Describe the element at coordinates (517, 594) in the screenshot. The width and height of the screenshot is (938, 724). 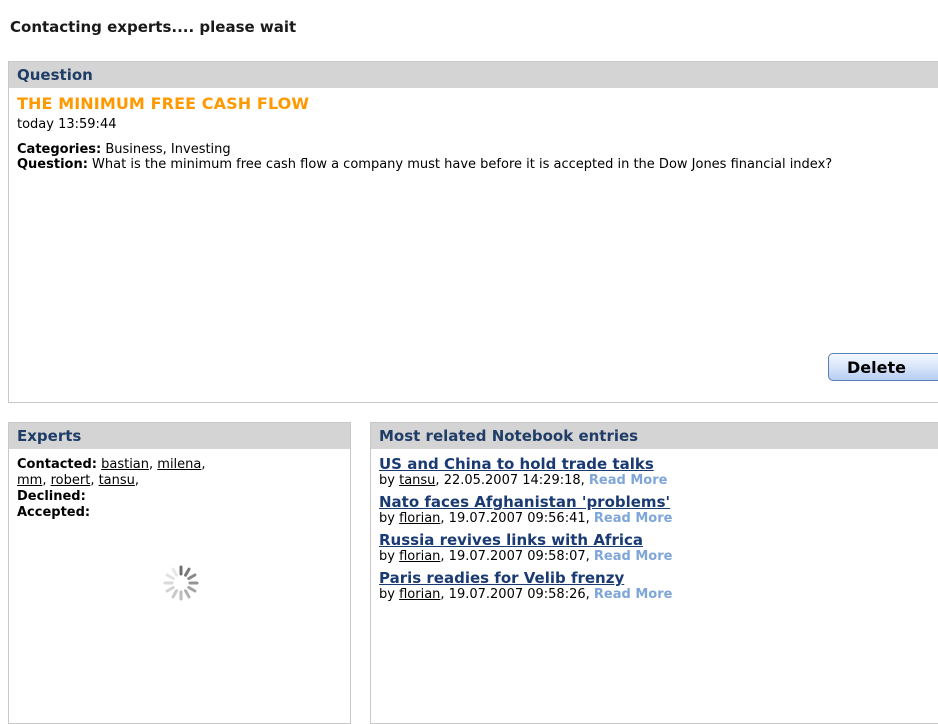
I see `entry-date: 19.07.2007 09:58:26` at that location.